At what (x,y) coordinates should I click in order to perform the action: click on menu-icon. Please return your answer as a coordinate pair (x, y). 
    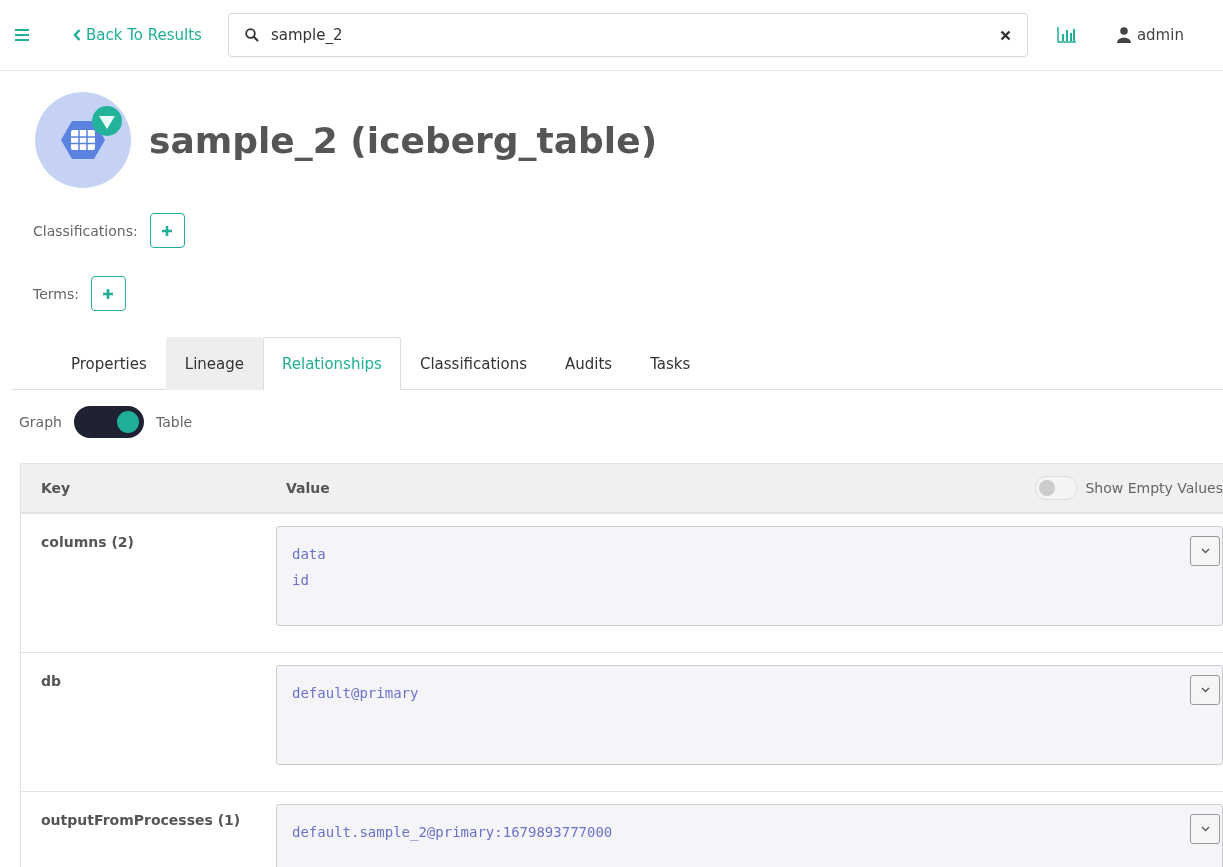
    Looking at the image, I should click on (22, 35).